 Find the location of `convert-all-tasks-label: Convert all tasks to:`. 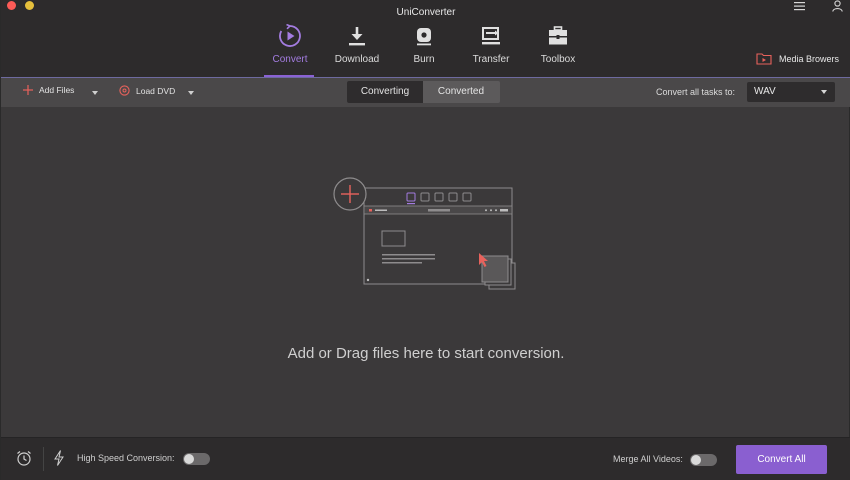

convert-all-tasks-label: Convert all tasks to: is located at coordinates (696, 92).